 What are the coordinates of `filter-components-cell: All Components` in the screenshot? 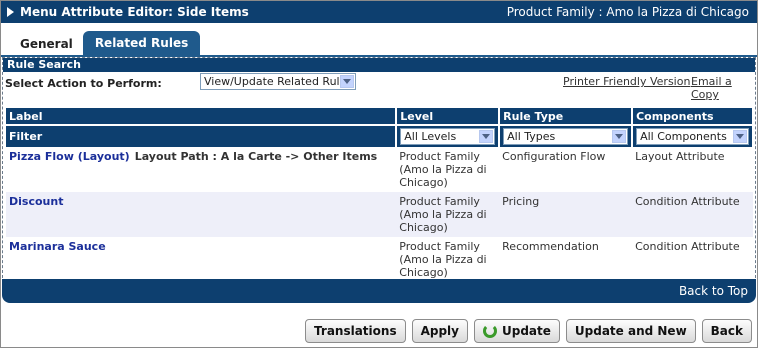 It's located at (693, 135).